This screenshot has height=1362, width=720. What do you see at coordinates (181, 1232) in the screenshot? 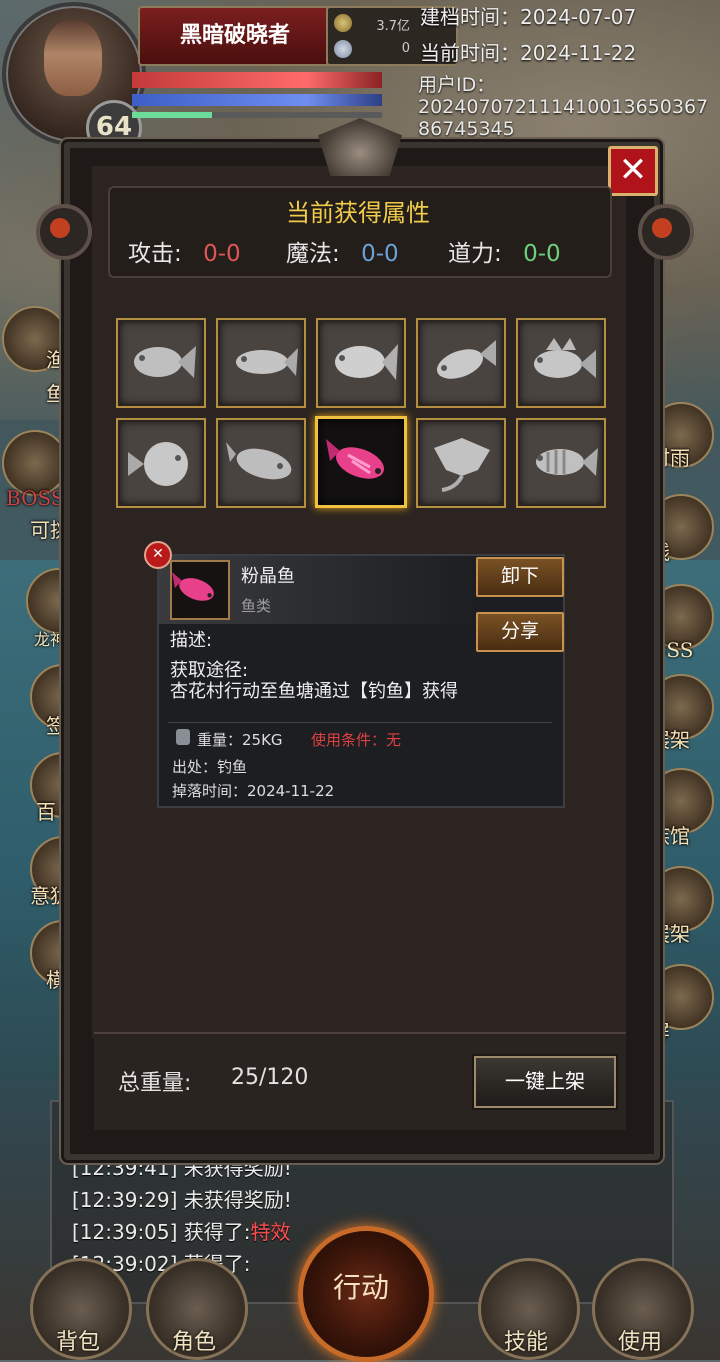
I see `chat-line: [12:39:05] 获得了:特效` at bounding box center [181, 1232].